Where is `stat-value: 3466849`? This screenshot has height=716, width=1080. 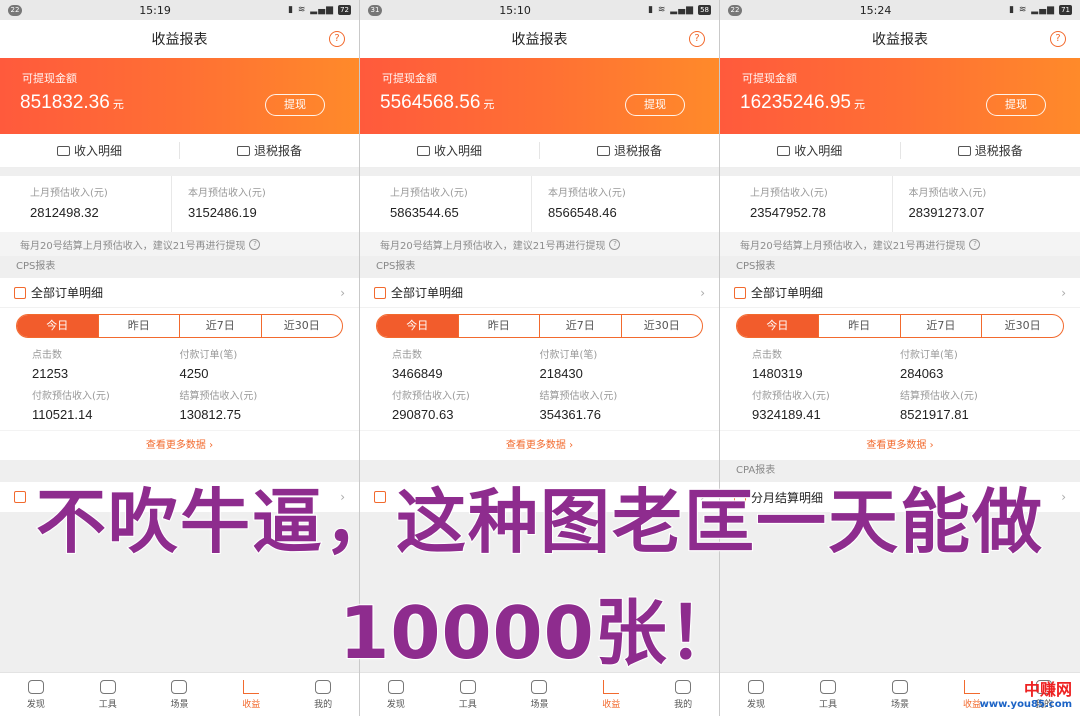 stat-value: 3466849 is located at coordinates (417, 373).